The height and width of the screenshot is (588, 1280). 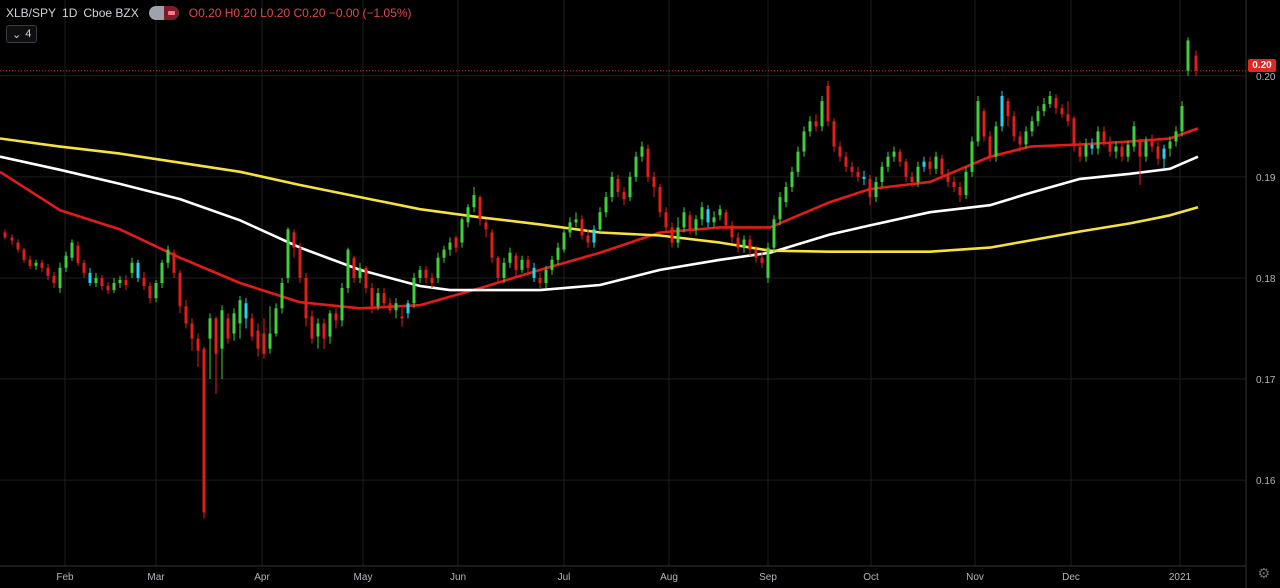 I want to click on x-tick-label: May, so click(x=363, y=577).